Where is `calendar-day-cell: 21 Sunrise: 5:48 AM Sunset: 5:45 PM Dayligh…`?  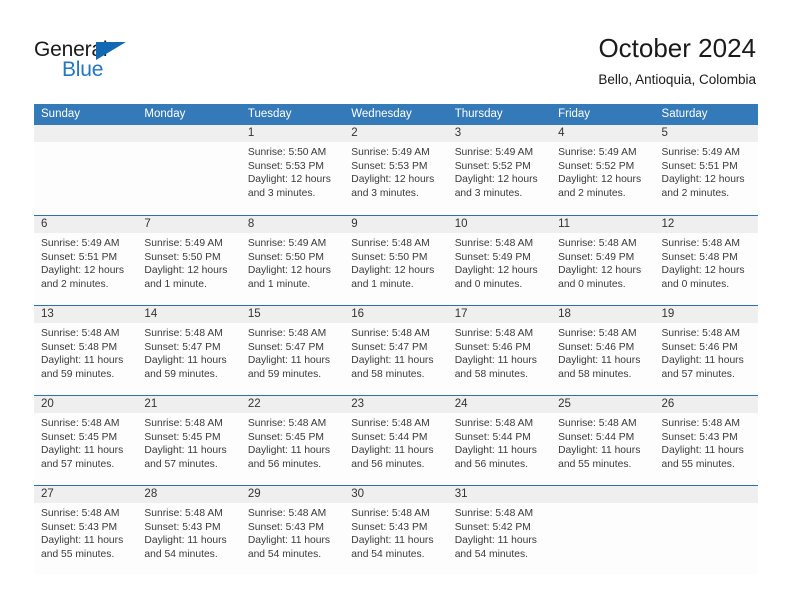
calendar-day-cell: 21 Sunrise: 5:48 AM Sunset: 5:45 PM Dayligh… is located at coordinates (189, 440).